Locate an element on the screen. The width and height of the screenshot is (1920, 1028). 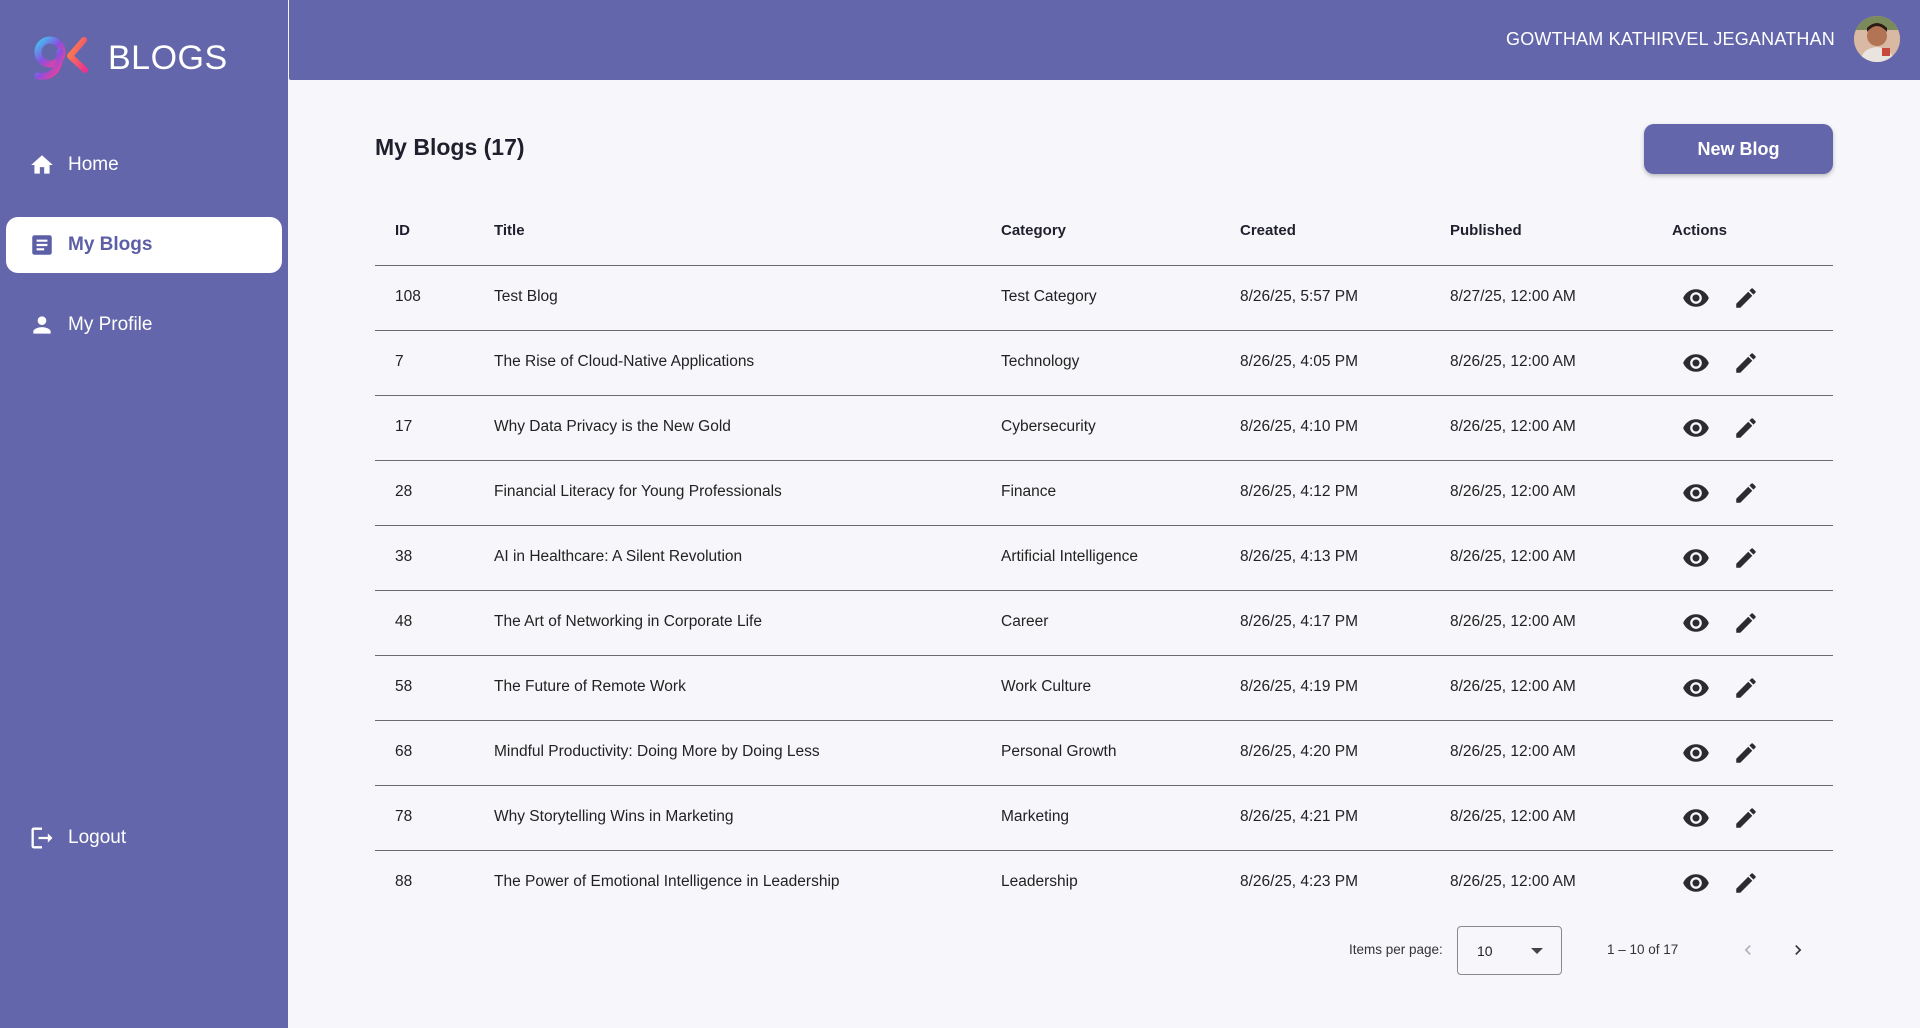
brand: BLOGS is located at coordinates (129, 58).